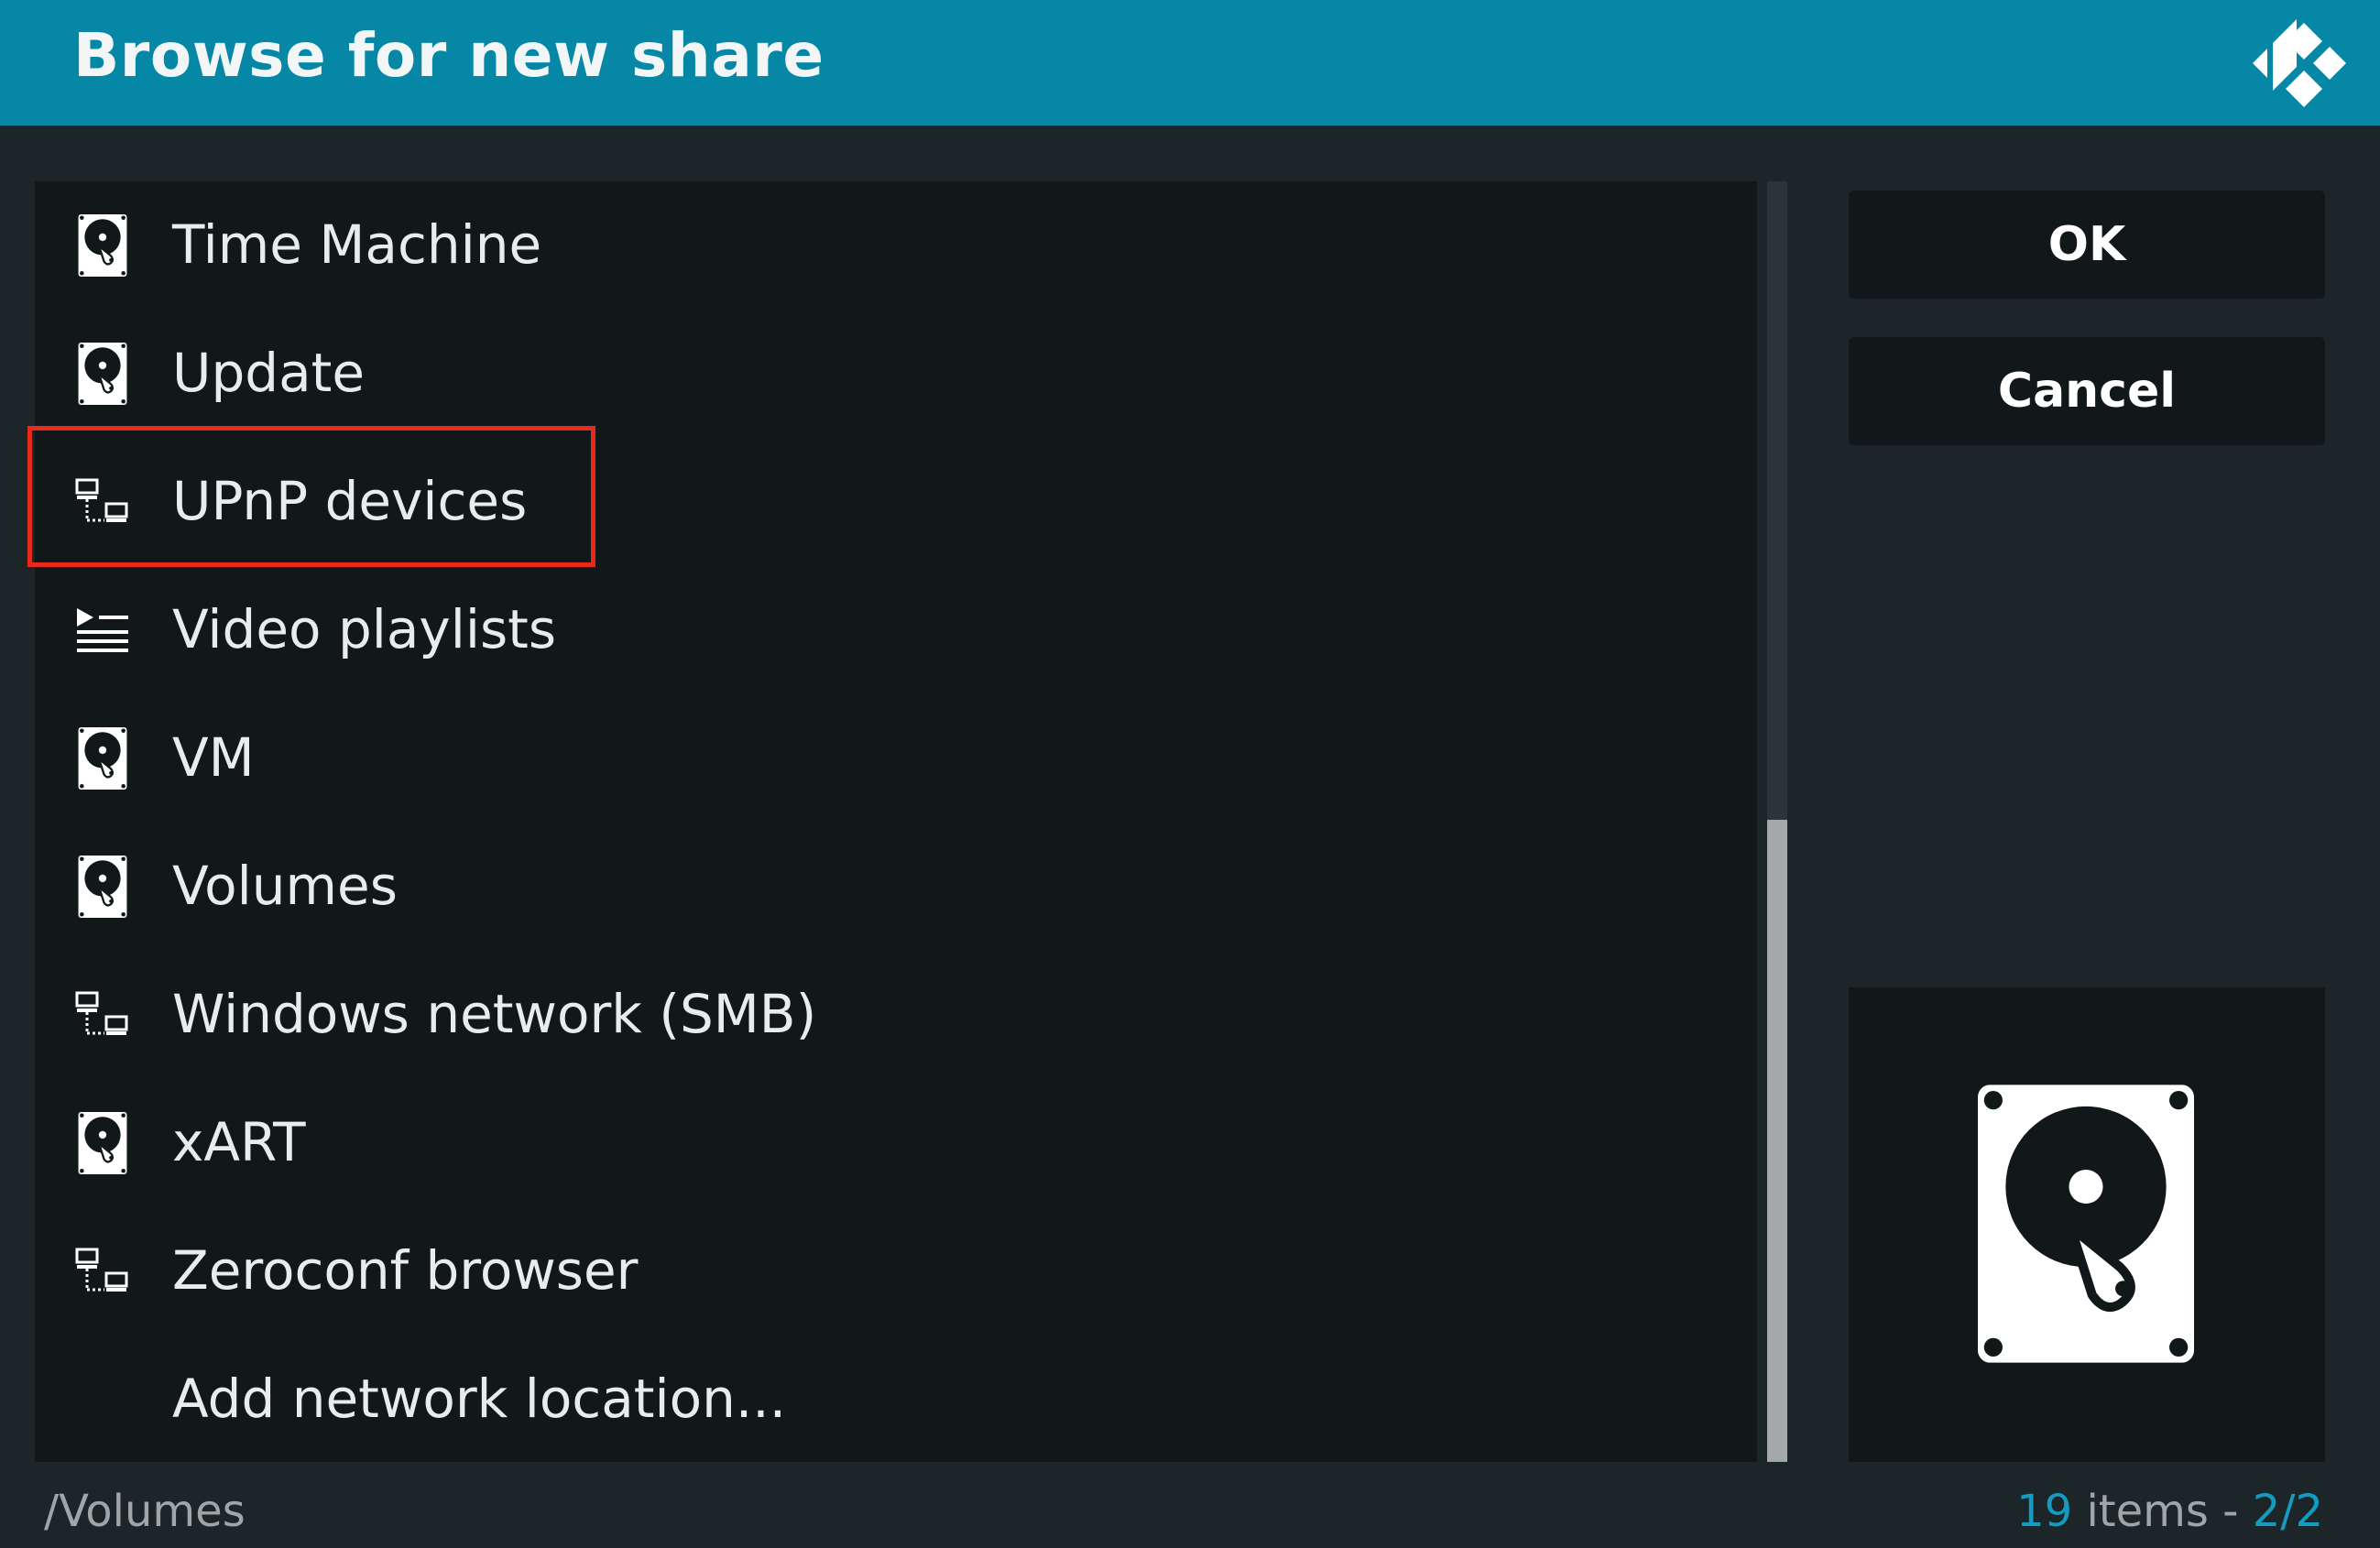  Describe the element at coordinates (2087, 245) in the screenshot. I see `ok-button: OK` at that location.